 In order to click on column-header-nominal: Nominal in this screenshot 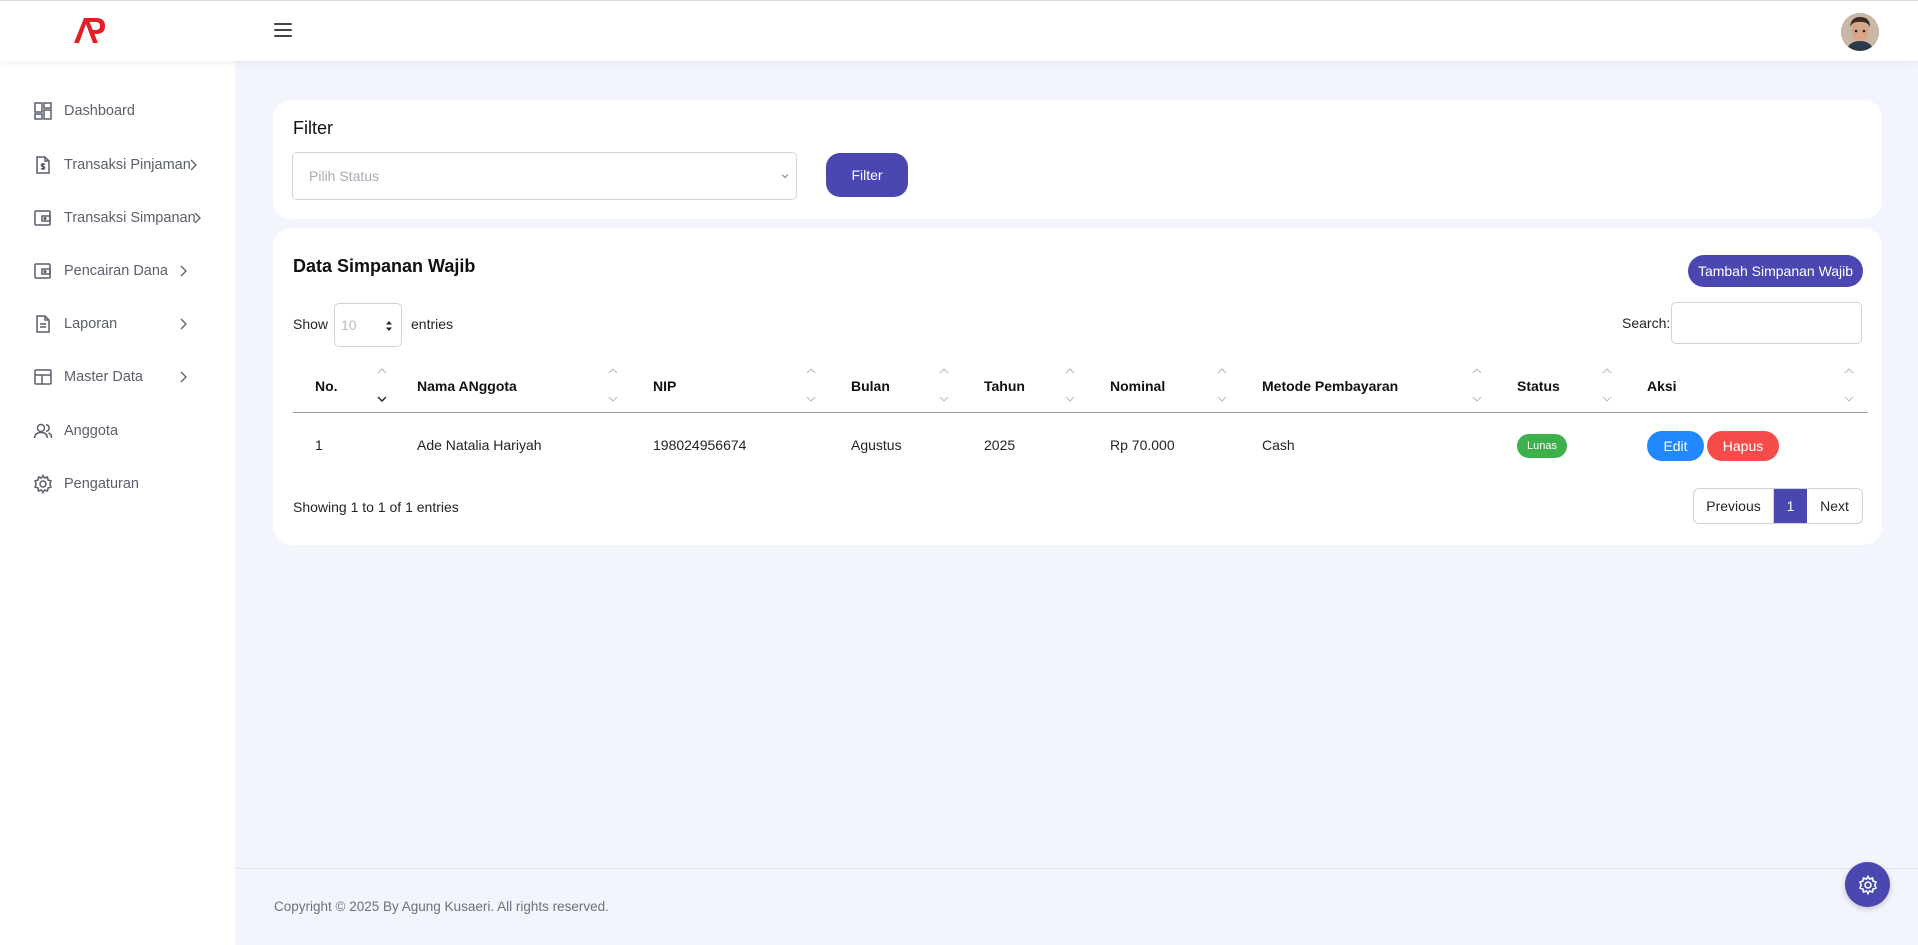, I will do `click(1137, 386)`.